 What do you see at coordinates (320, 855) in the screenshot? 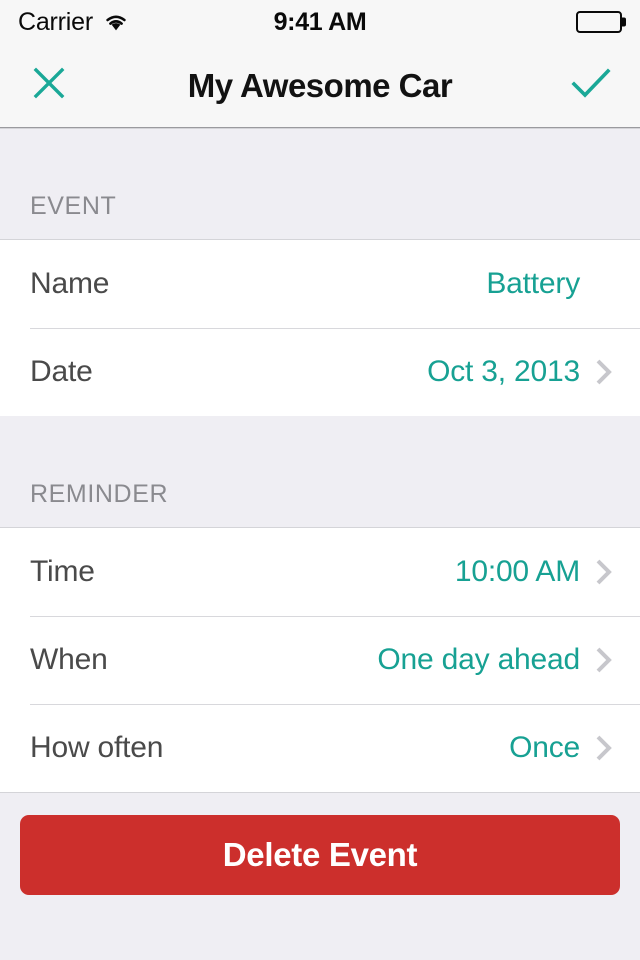
I see `delete-event-button: Delete Event` at bounding box center [320, 855].